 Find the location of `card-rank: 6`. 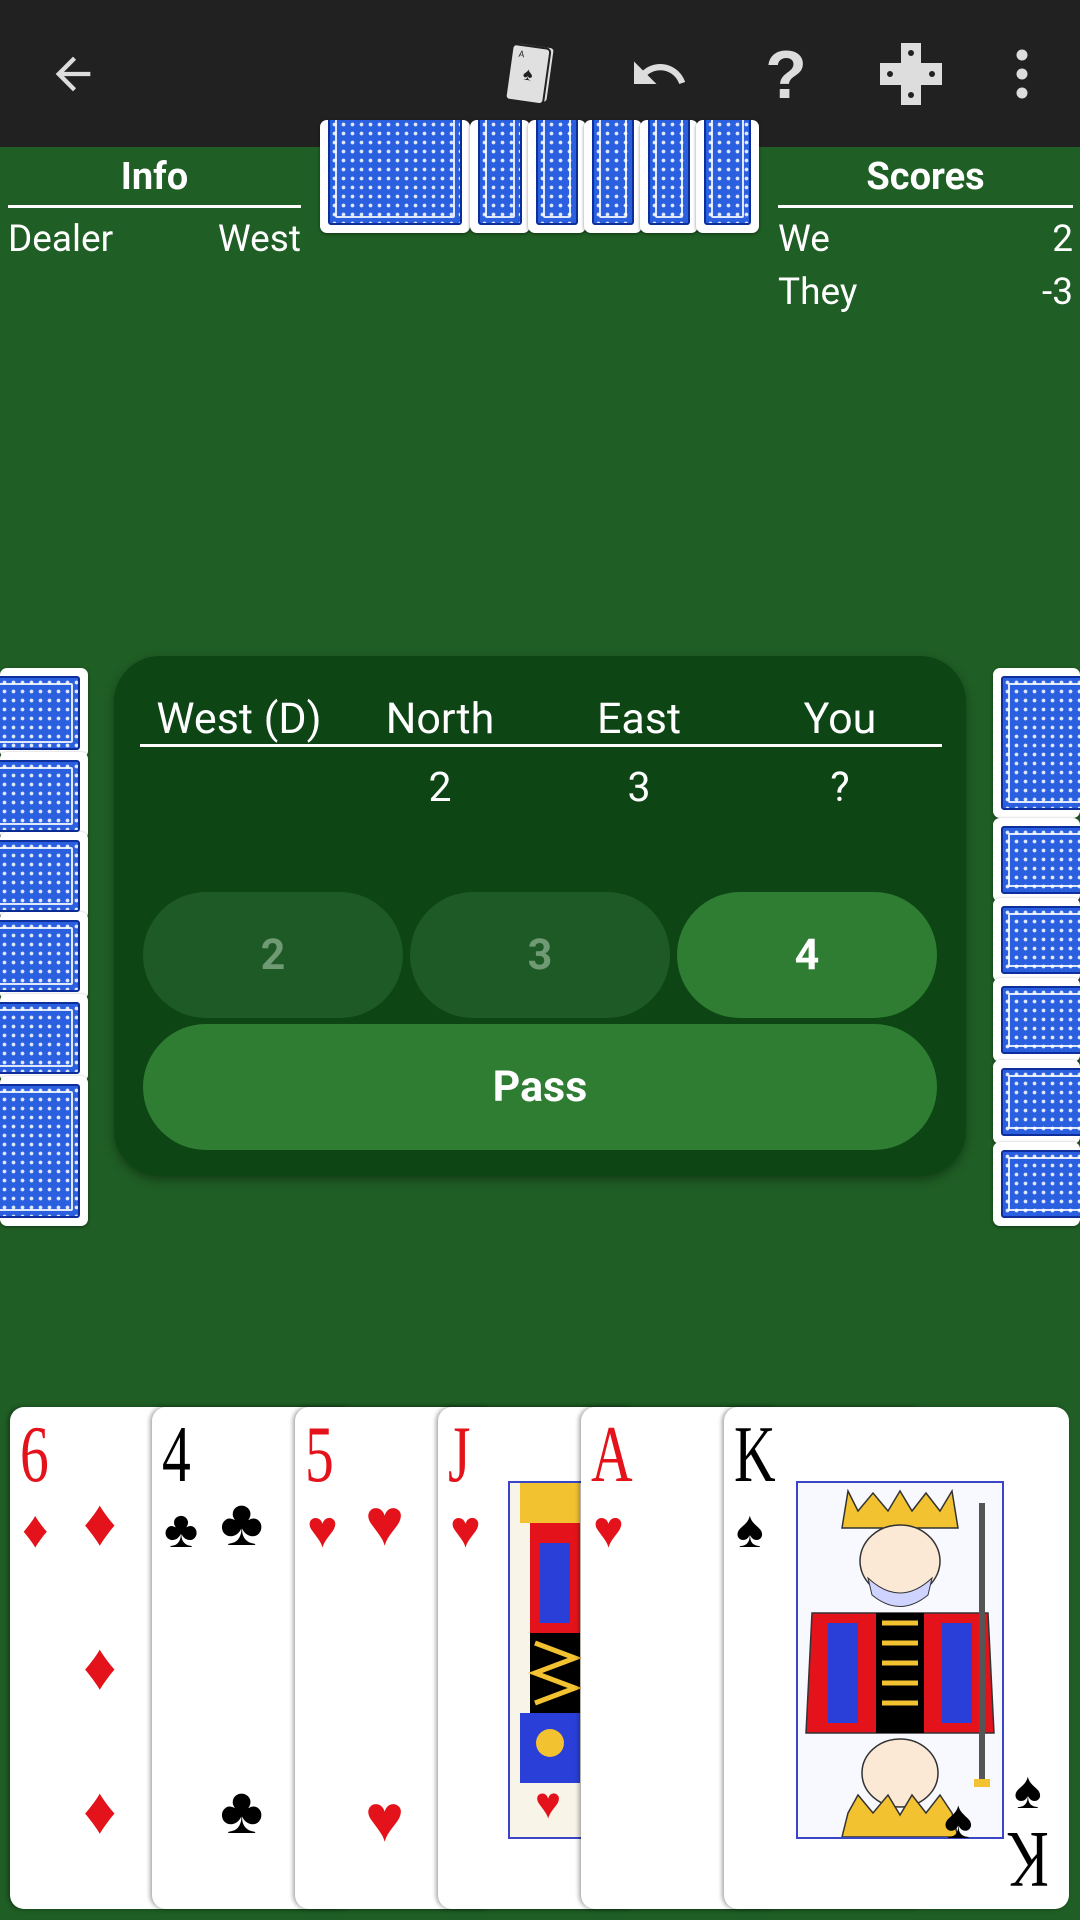

card-rank: 6 is located at coordinates (34, 1455).